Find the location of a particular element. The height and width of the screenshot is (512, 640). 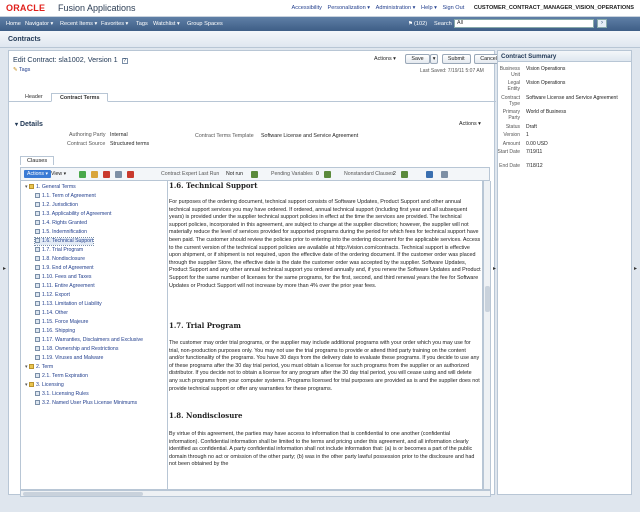

summary-field-label: End Date is located at coordinates (509, 166).